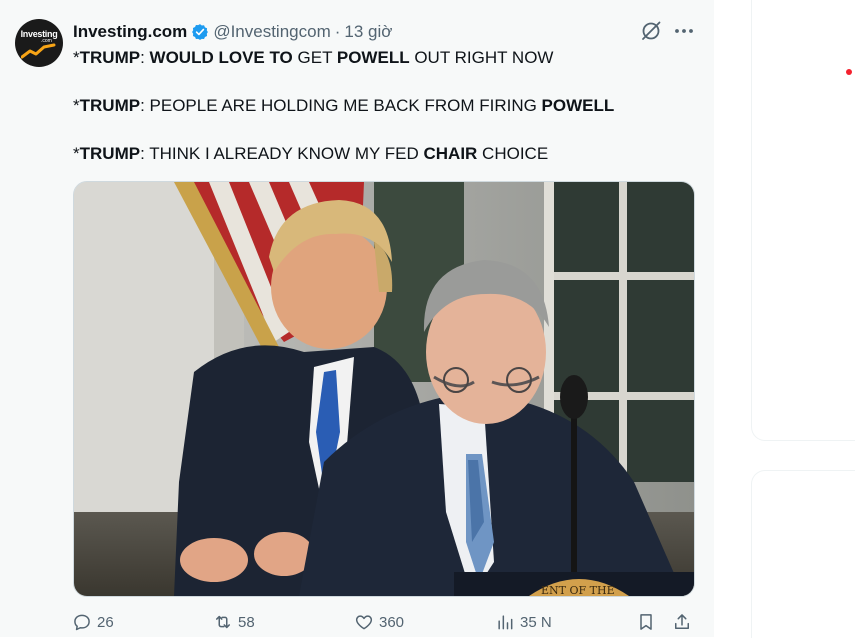 Image resolution: width=855 pixels, height=638 pixels. I want to click on author-handle: @Investingcom, so click(271, 32).